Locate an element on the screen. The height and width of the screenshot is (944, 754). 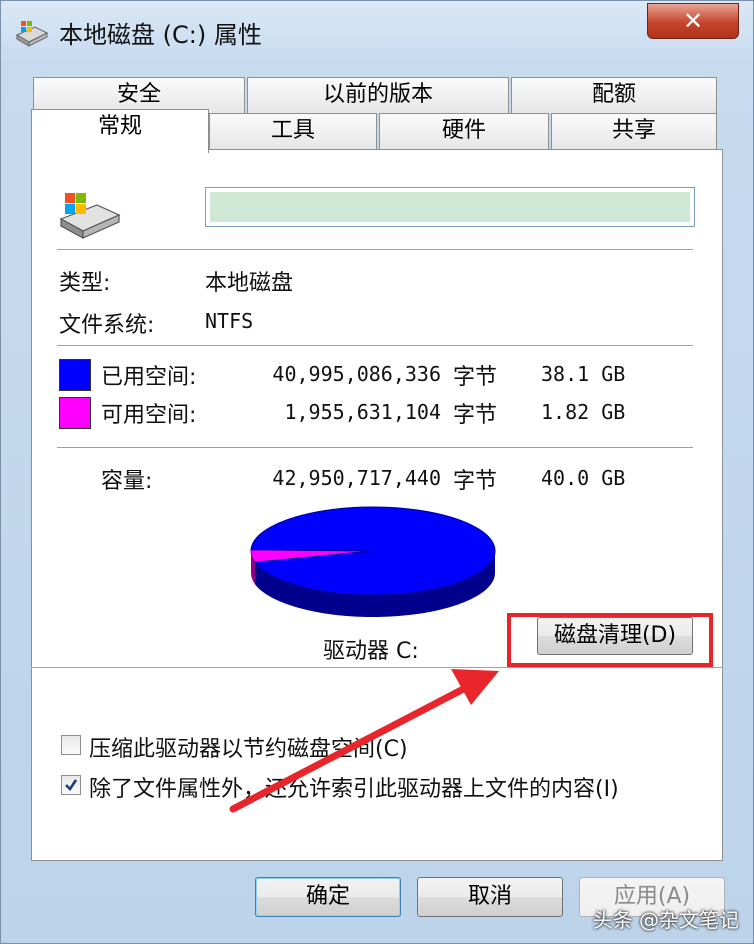
capacity-unit: 字节 is located at coordinates (475, 481).